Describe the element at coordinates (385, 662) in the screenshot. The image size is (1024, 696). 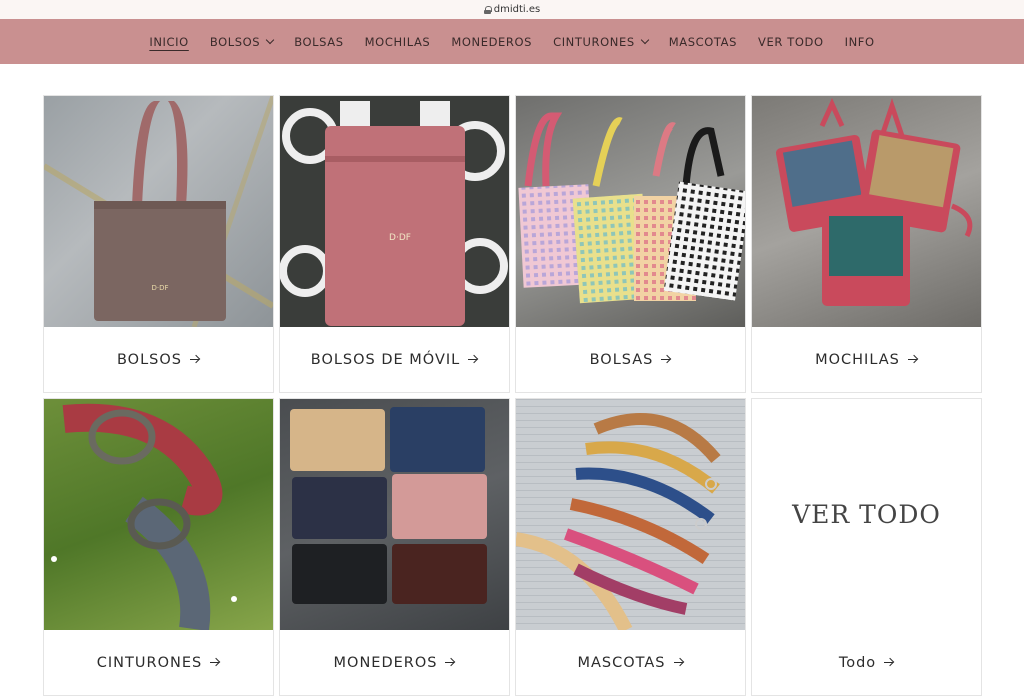
I see `collection-title: MONEDEROS` at that location.